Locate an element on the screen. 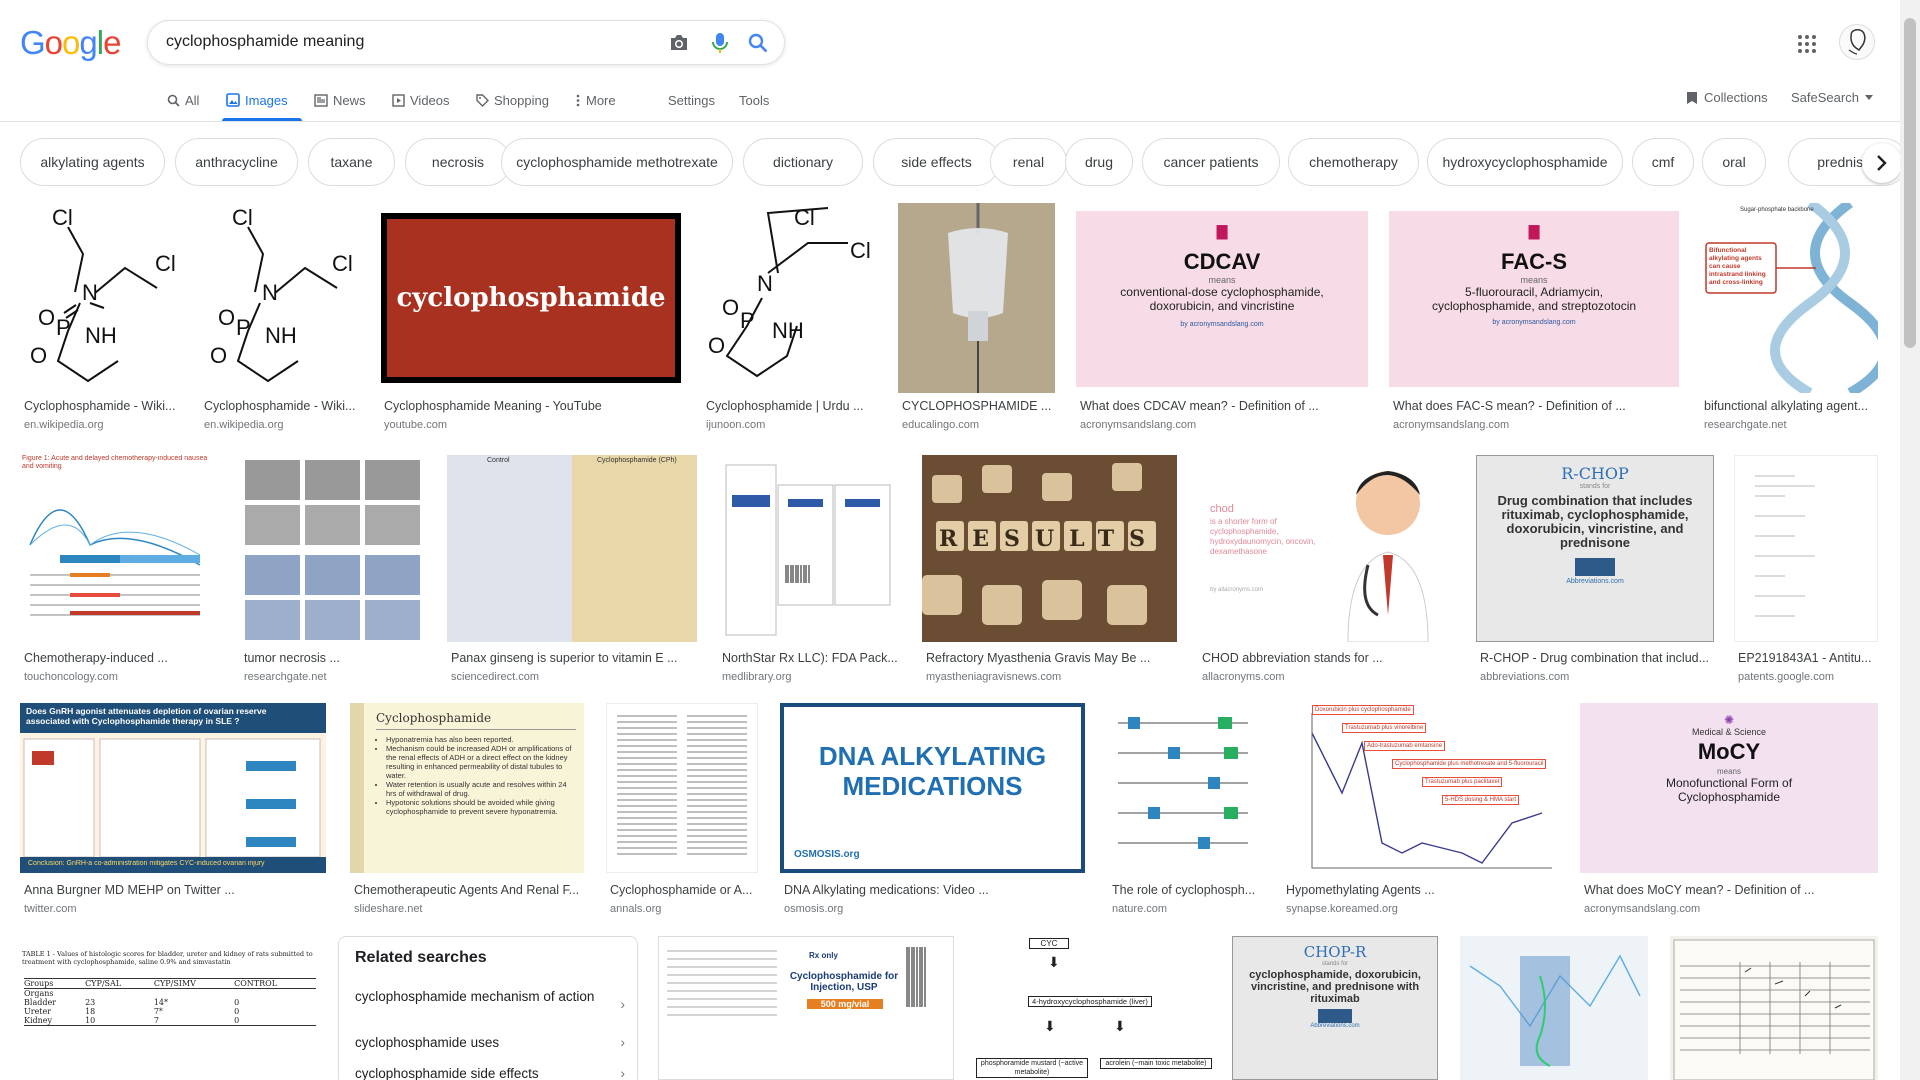  result-source: en.wikipedia.org is located at coordinates (101, 425).